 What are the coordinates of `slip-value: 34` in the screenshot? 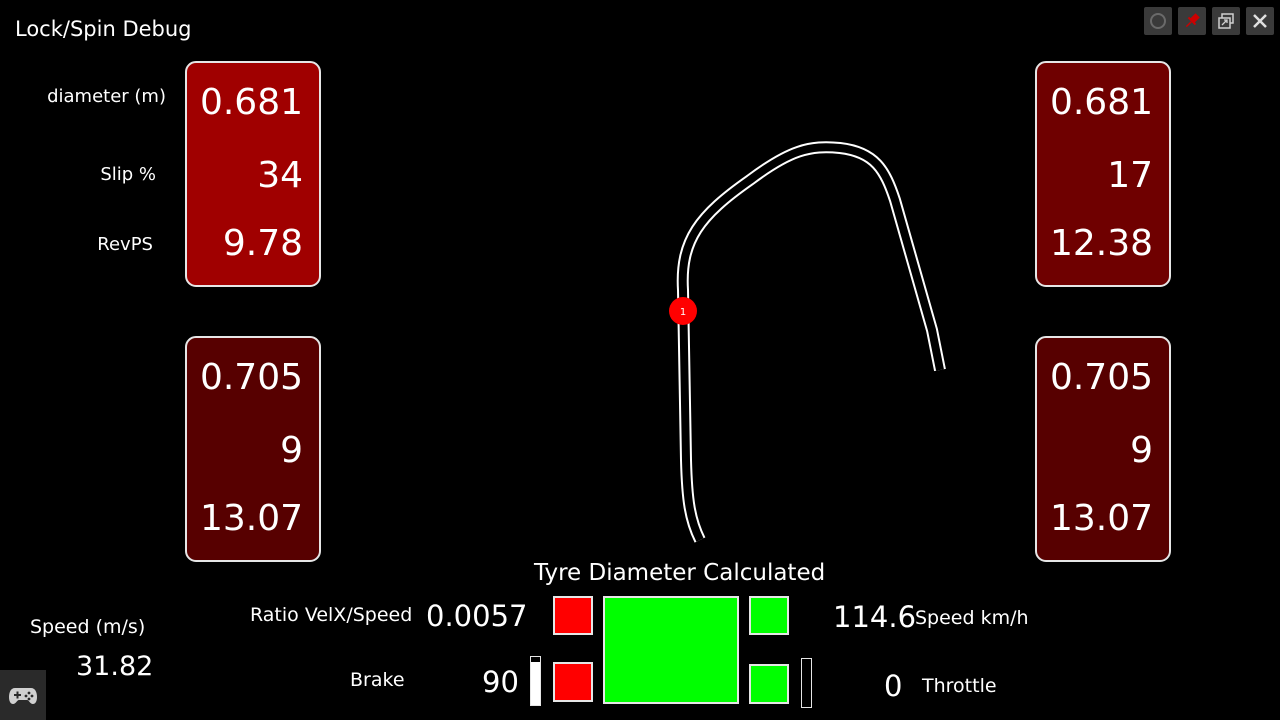 It's located at (280, 175).